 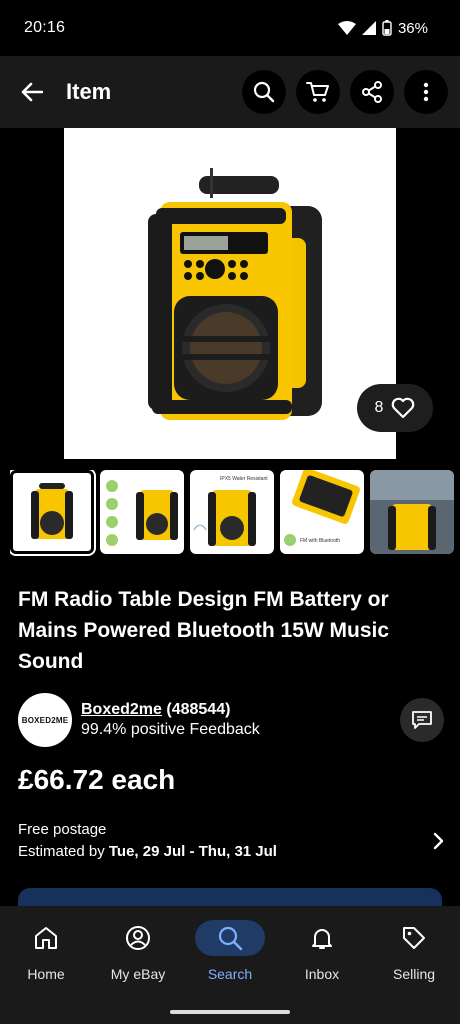 I want to click on heart-icon, so click(x=403, y=408).